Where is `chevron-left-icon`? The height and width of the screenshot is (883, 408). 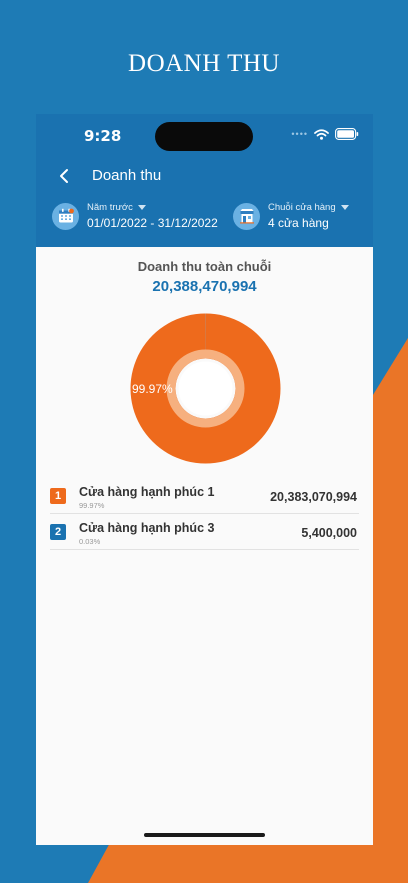 chevron-left-icon is located at coordinates (64, 176).